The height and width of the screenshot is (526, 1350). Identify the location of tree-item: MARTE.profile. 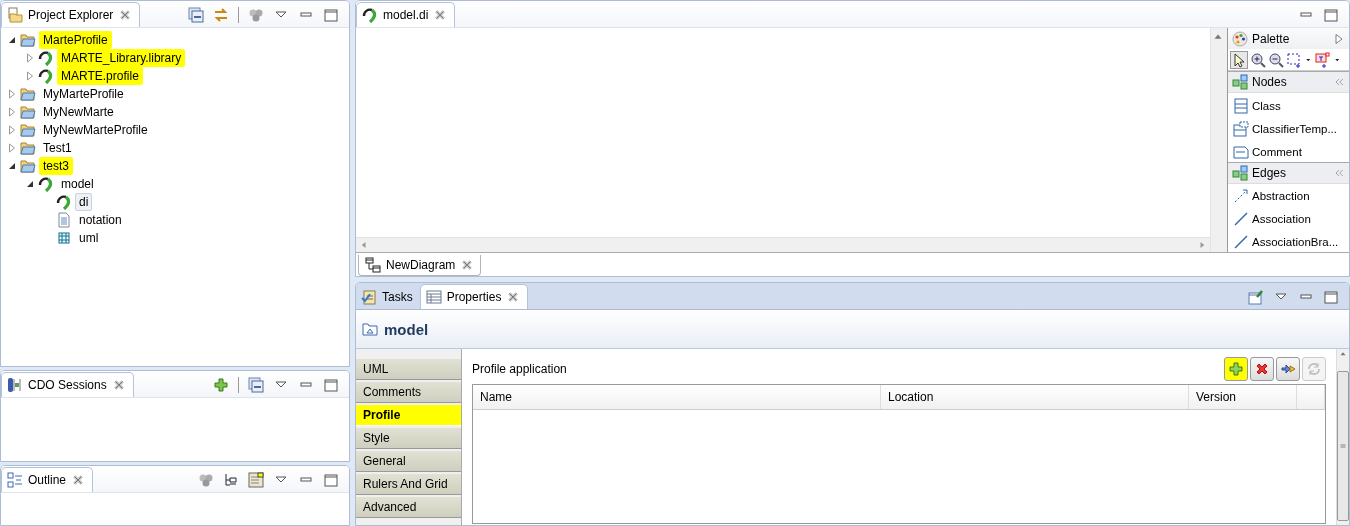
(100, 76).